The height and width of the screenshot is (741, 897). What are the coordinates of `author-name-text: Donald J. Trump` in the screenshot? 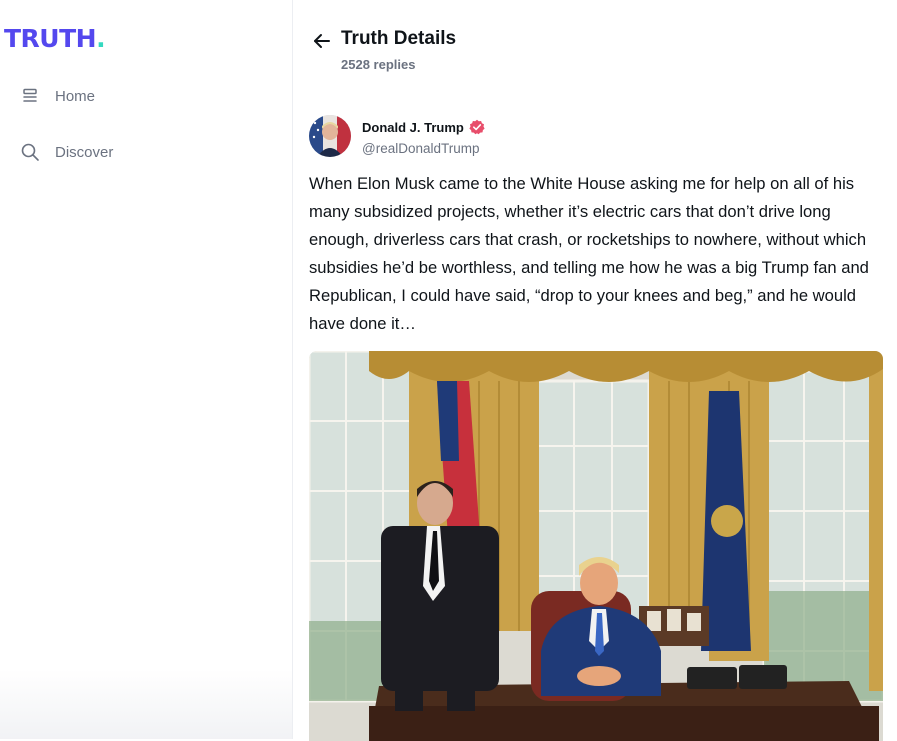 It's located at (413, 127).